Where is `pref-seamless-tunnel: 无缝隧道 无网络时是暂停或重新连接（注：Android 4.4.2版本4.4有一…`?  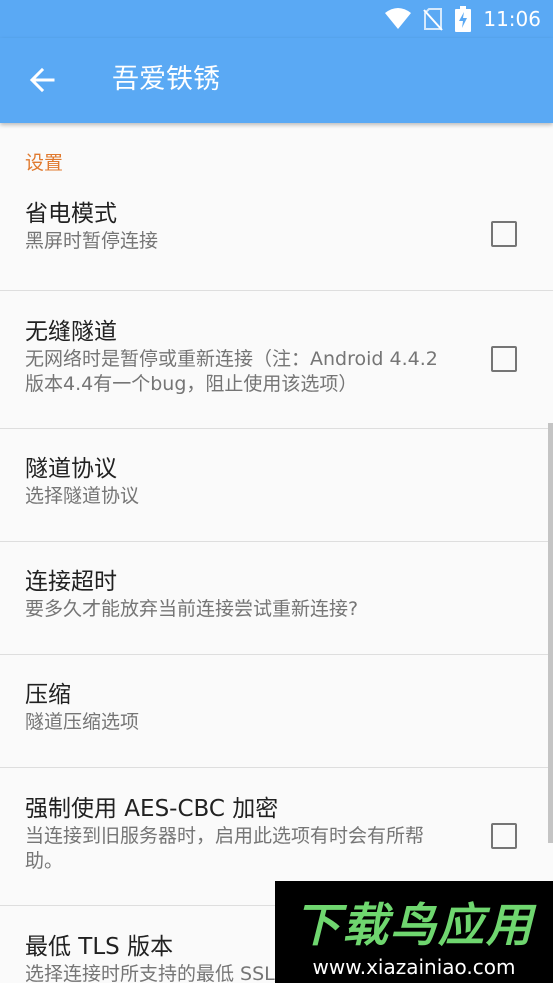
pref-seamless-tunnel: 无缝隧道 无网络时是暂停或重新连接（注：Android 4.4.2版本4.4有一… is located at coordinates (276, 360).